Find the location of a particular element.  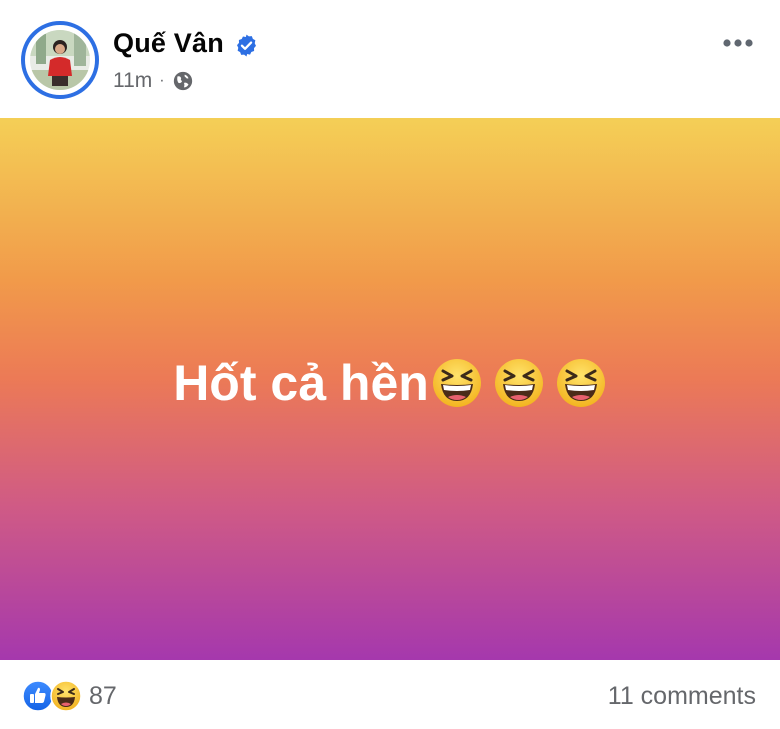

post-text-line: Hốt cả hền is located at coordinates (390, 383).